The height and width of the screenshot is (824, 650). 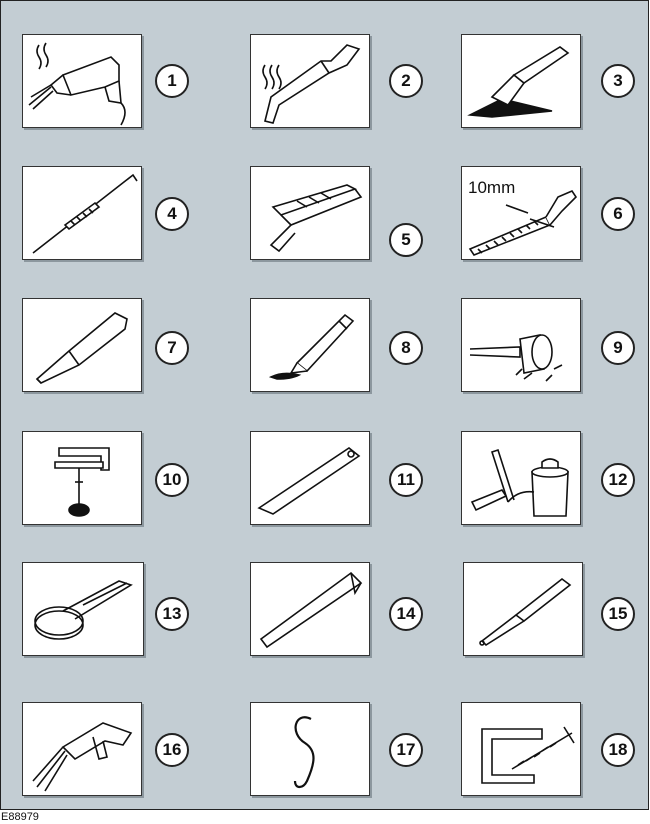 I want to click on wedge-icon, so click(x=310, y=478).